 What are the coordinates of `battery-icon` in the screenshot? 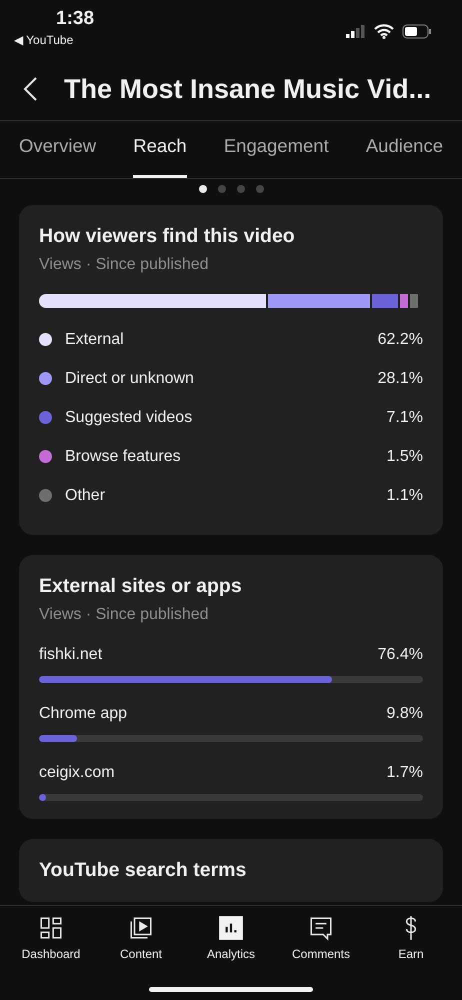 It's located at (417, 31).